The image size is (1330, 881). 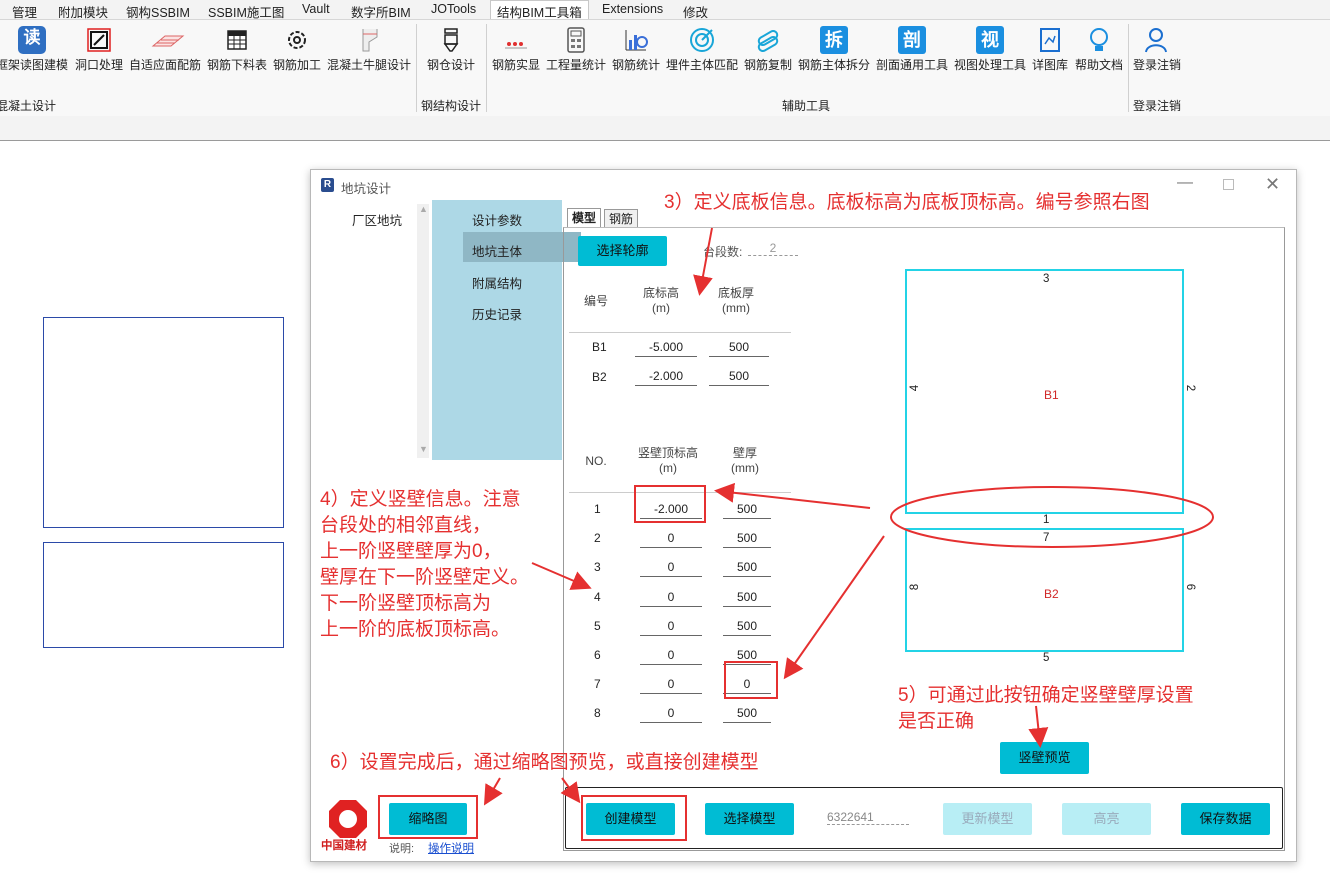 I want to click on highlight-ellipse, so click(x=1052, y=517).